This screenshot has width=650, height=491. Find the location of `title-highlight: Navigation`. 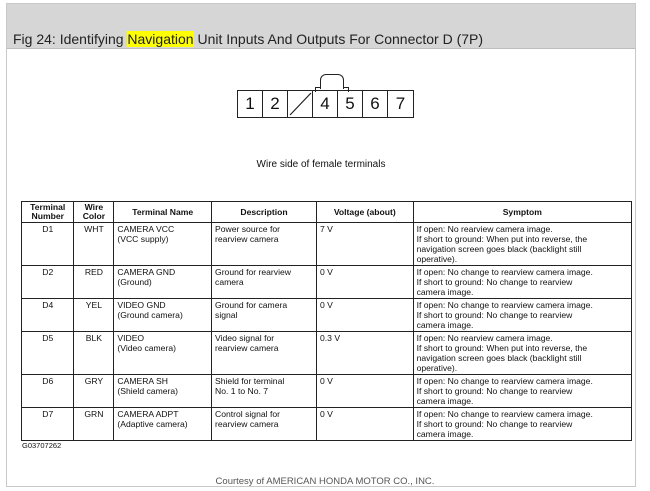

title-highlight: Navigation is located at coordinates (160, 39).